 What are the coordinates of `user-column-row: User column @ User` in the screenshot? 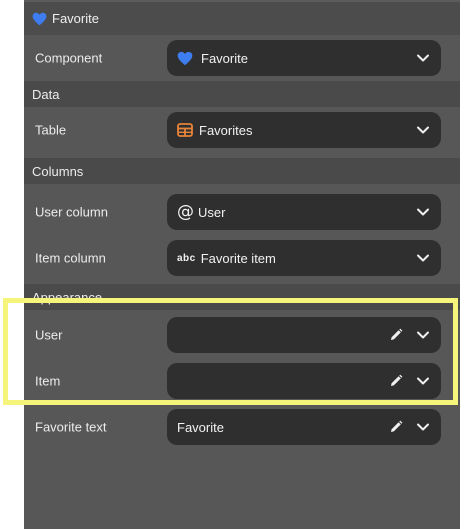 It's located at (242, 212).